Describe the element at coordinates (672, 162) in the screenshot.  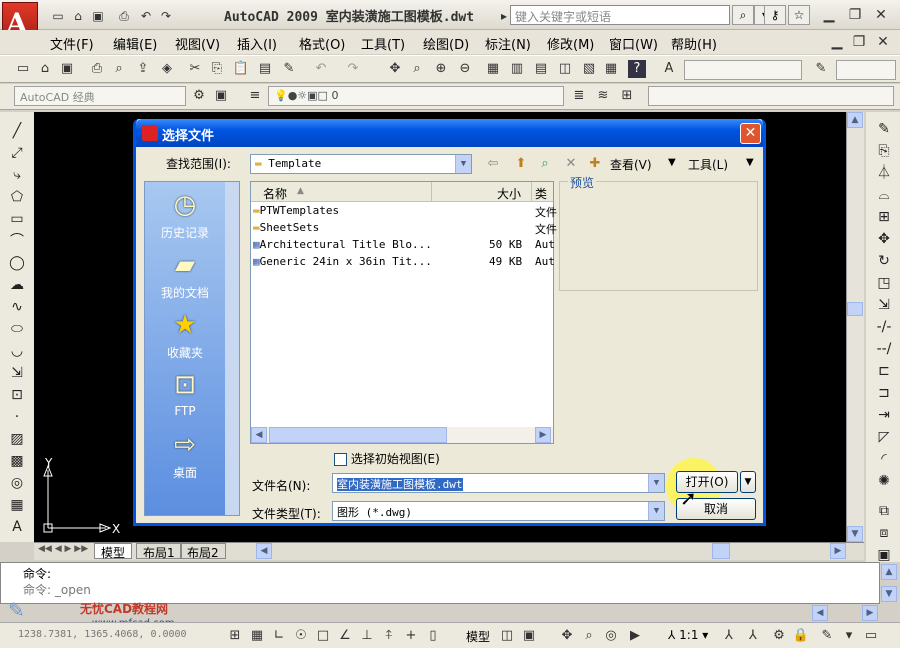
I see `view-dropdown-icon: ▼` at that location.